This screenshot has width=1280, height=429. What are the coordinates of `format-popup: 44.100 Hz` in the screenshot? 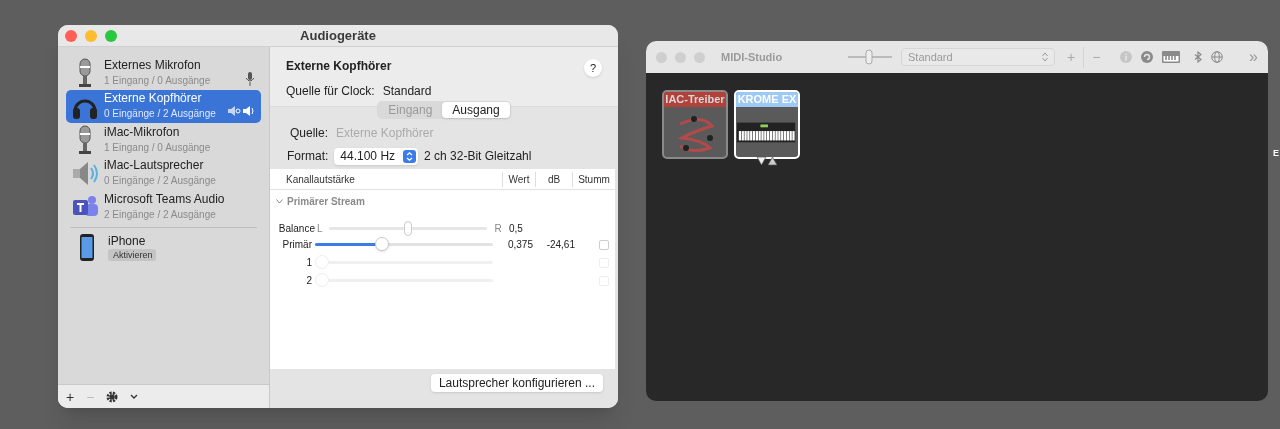 It's located at (376, 156).